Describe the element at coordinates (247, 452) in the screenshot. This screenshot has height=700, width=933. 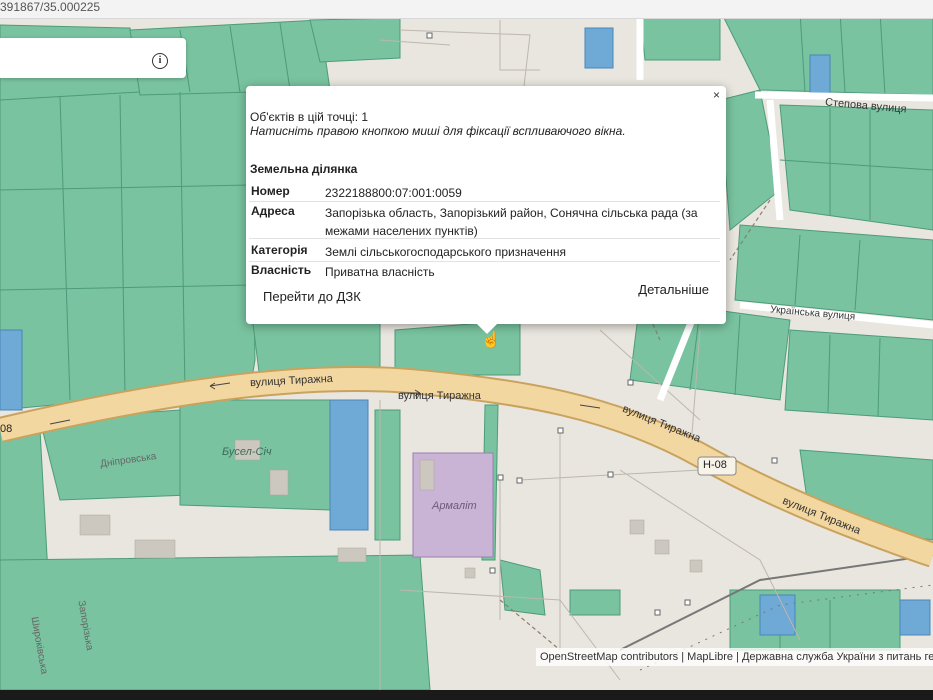
I see `map-label-buse-sich: Бусел-Січ` at that location.